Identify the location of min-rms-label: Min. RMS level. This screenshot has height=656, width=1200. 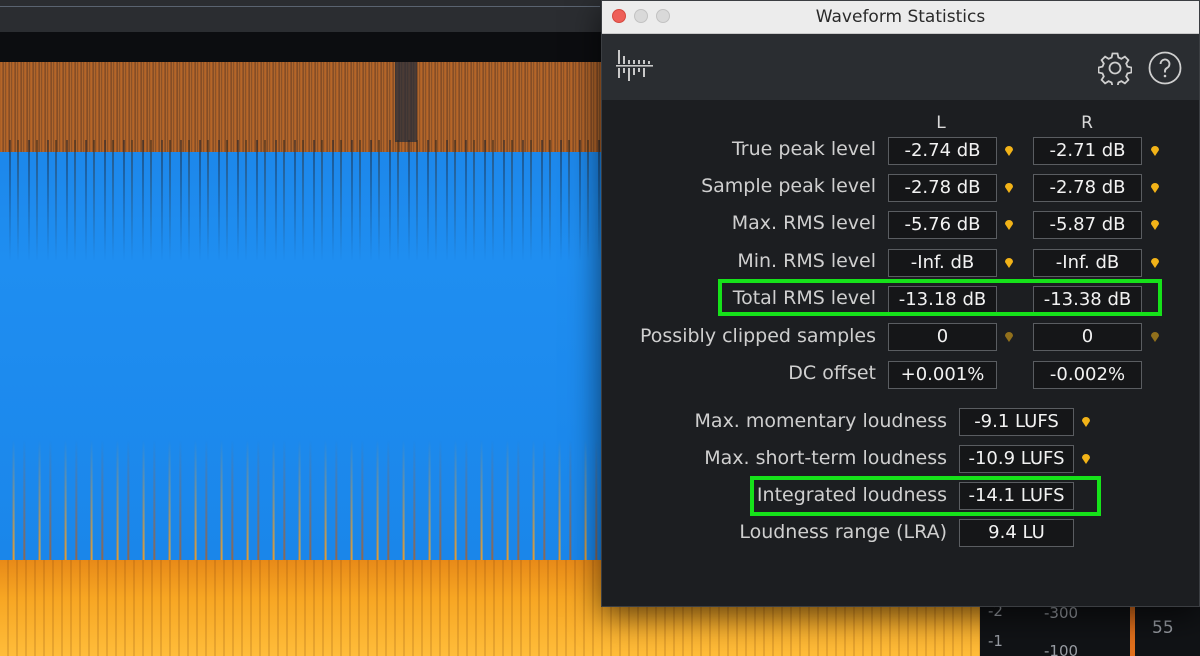
(806, 261).